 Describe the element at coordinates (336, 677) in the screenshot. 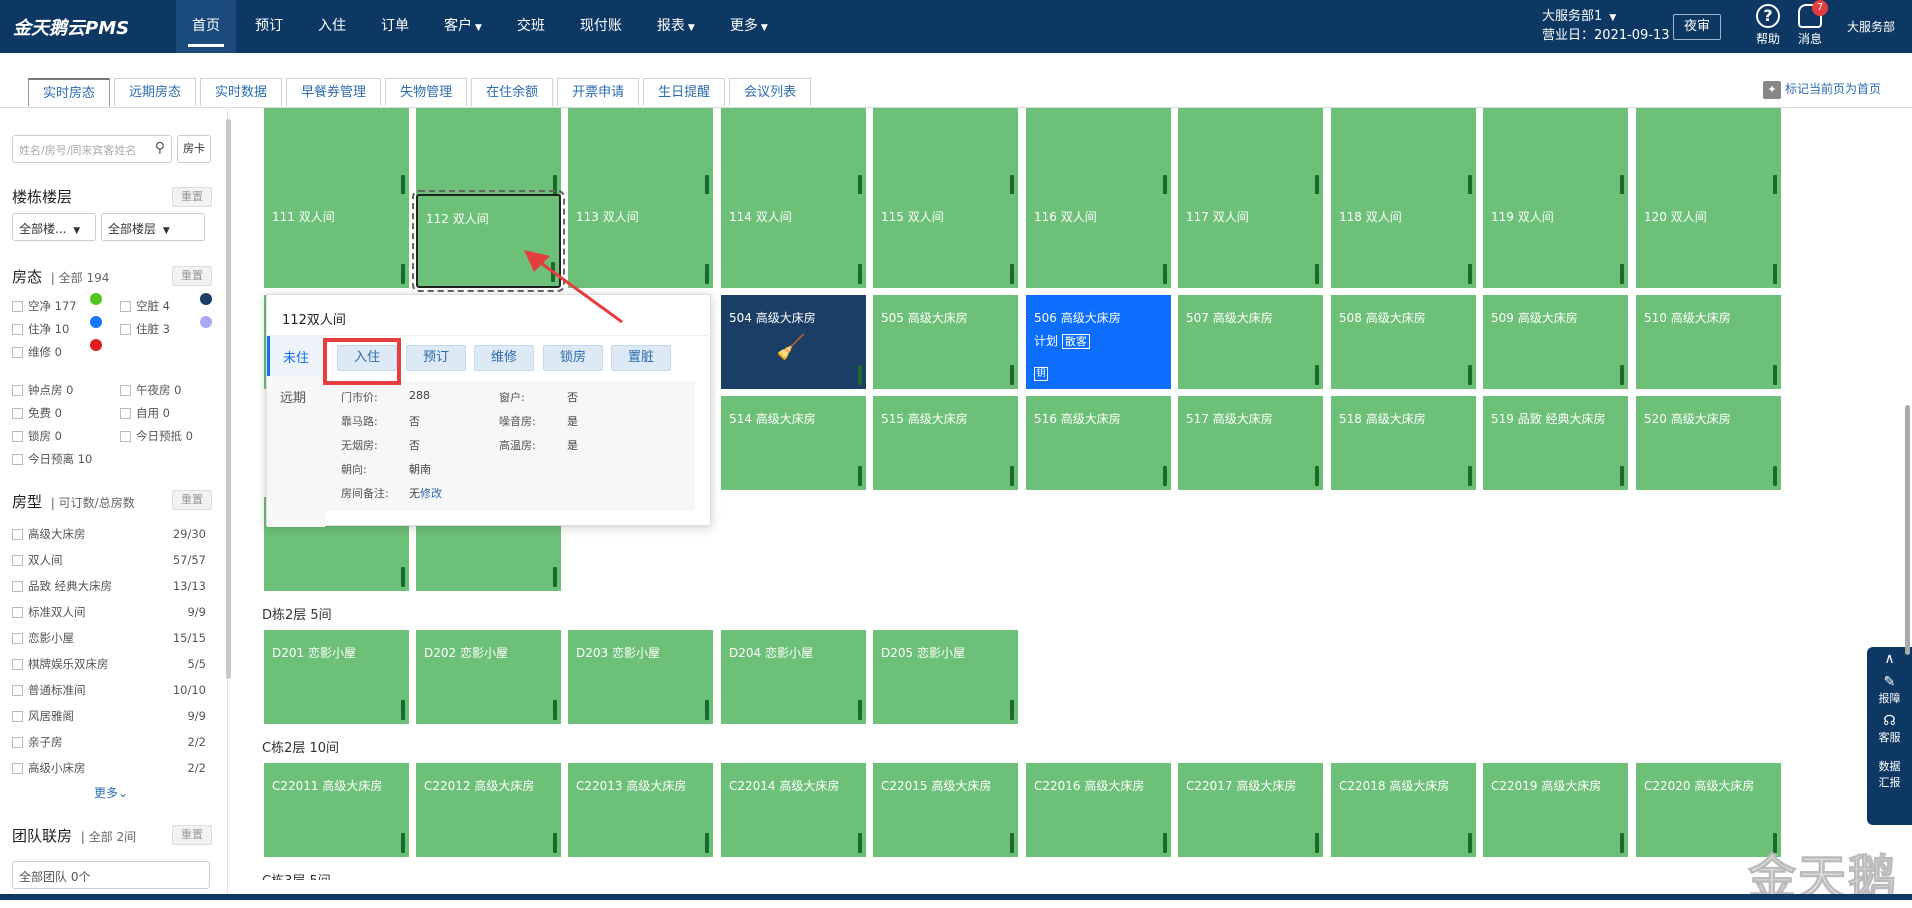

I see `room-tile-d201: D201 恋影小屋` at that location.